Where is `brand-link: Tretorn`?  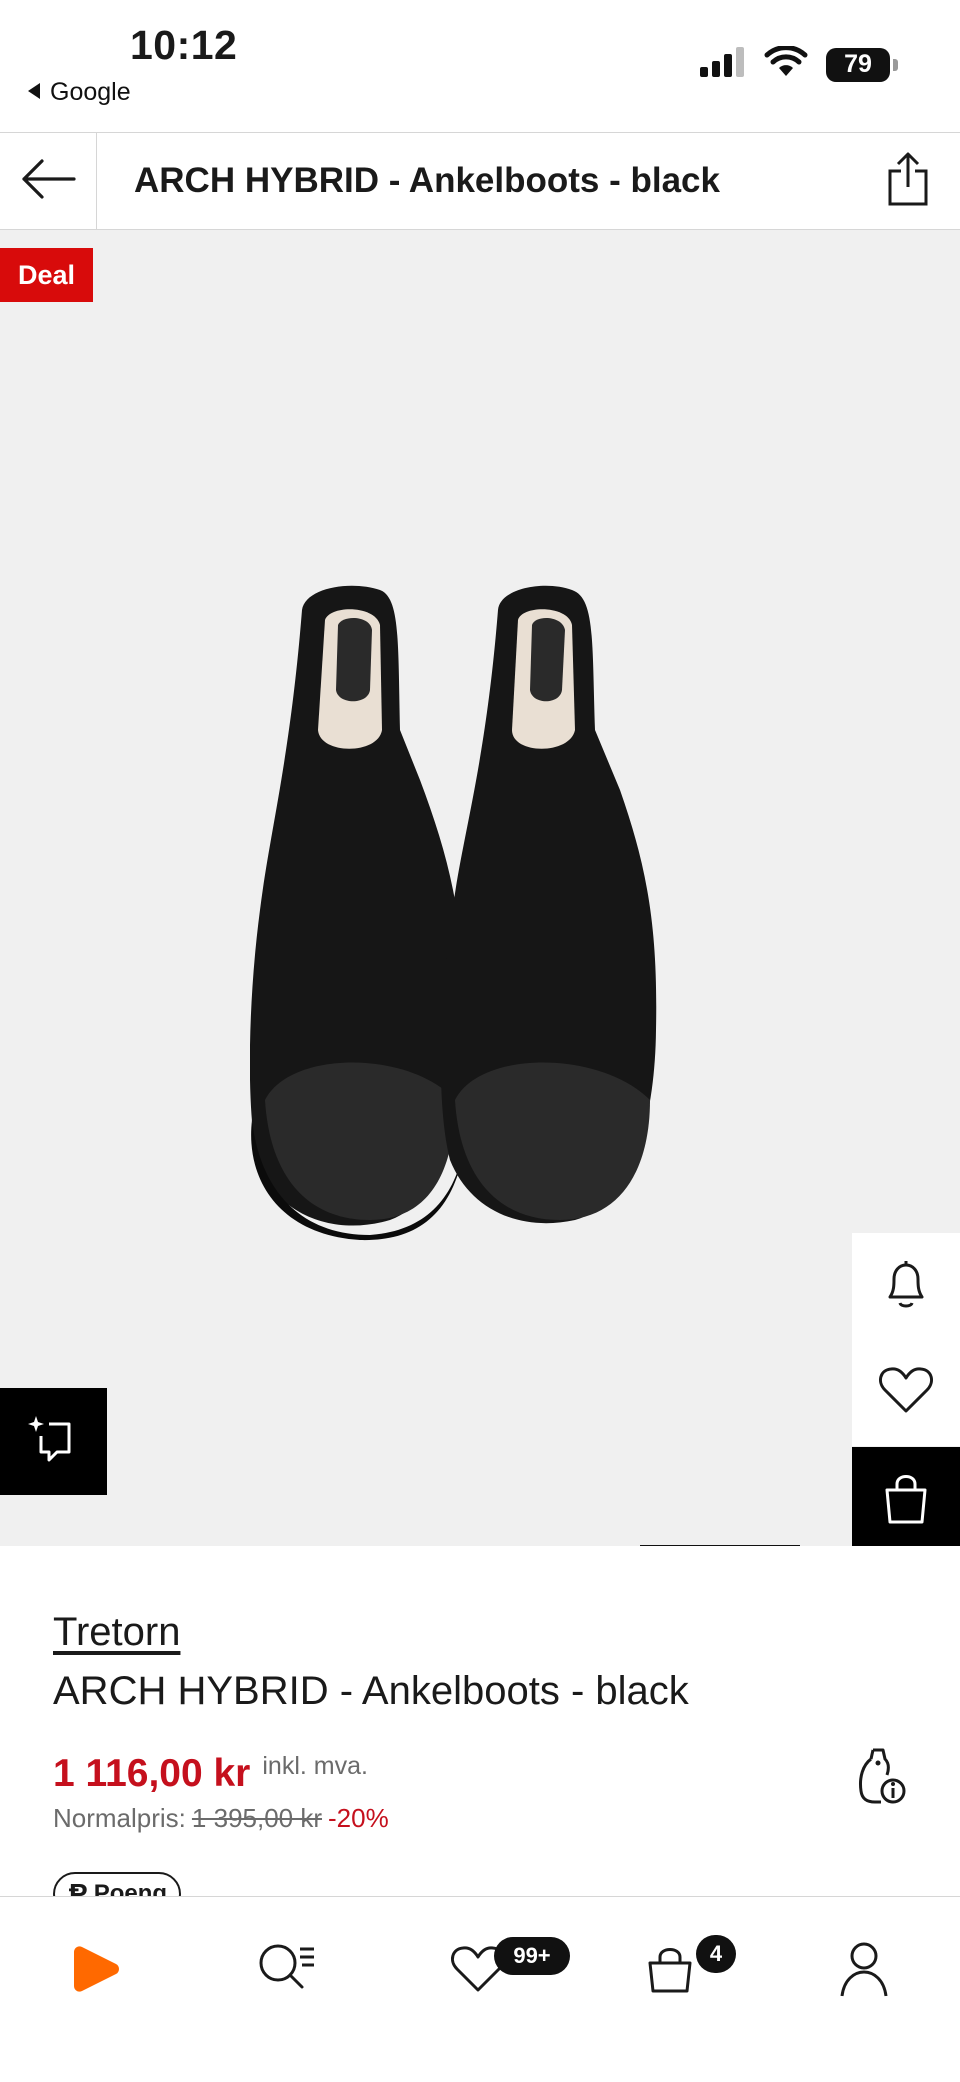 brand-link: Tretorn is located at coordinates (116, 1632).